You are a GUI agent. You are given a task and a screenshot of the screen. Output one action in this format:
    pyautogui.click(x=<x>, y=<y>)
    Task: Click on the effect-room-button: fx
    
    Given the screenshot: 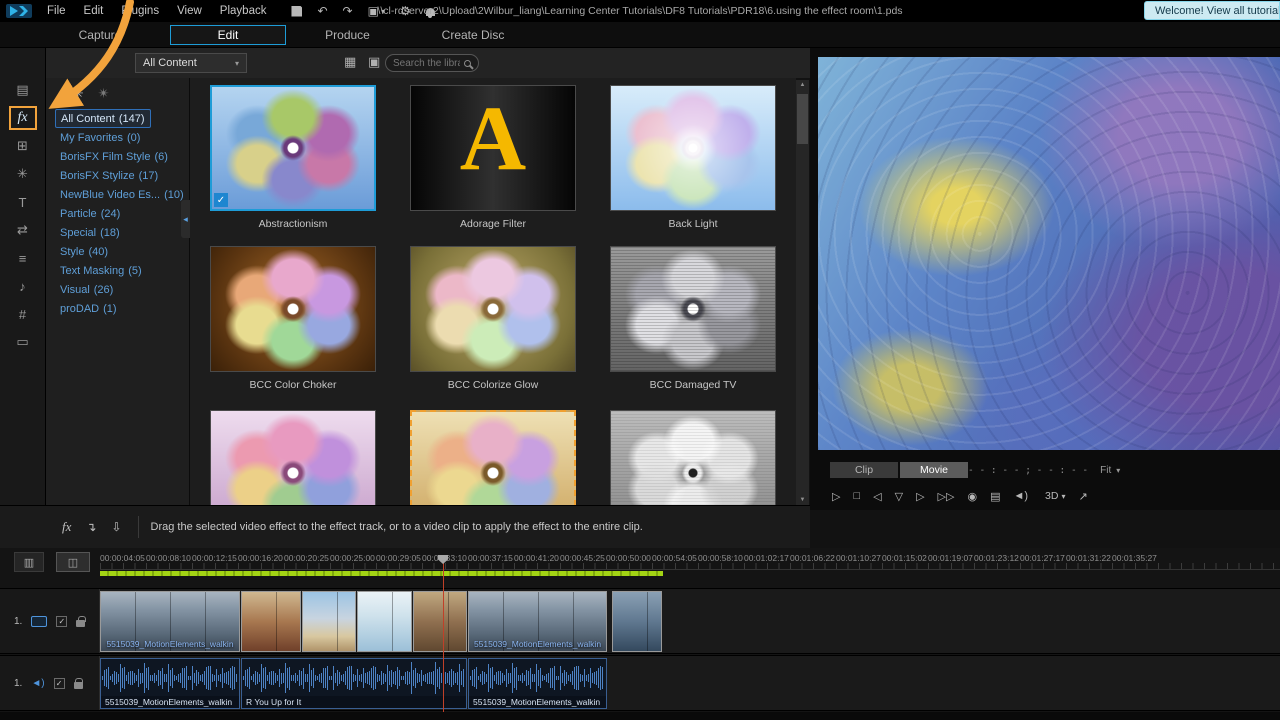 What is the action you would take?
    pyautogui.click(x=22, y=118)
    